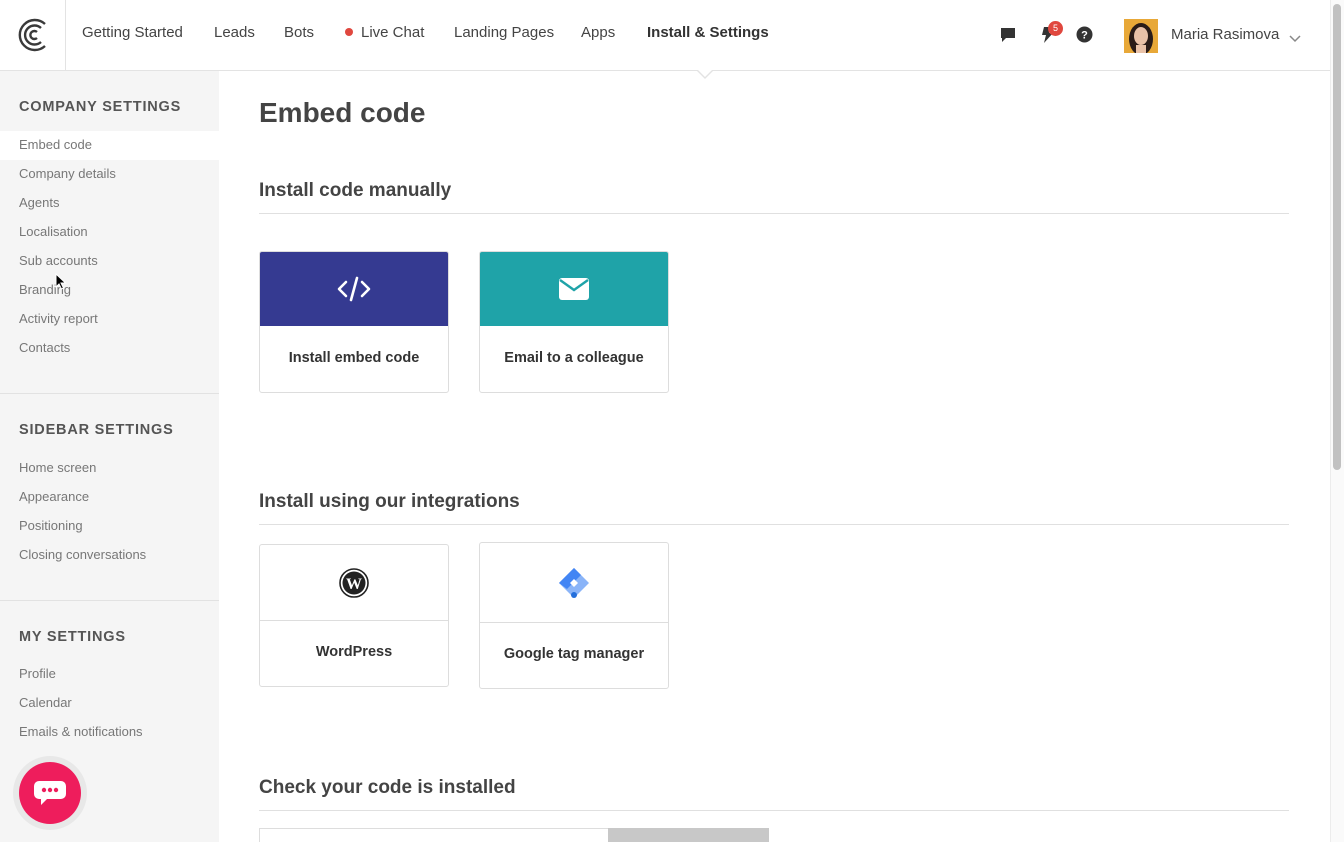 This screenshot has width=1344, height=842. I want to click on email-colleague-card: Email to a colleague, so click(574, 322).